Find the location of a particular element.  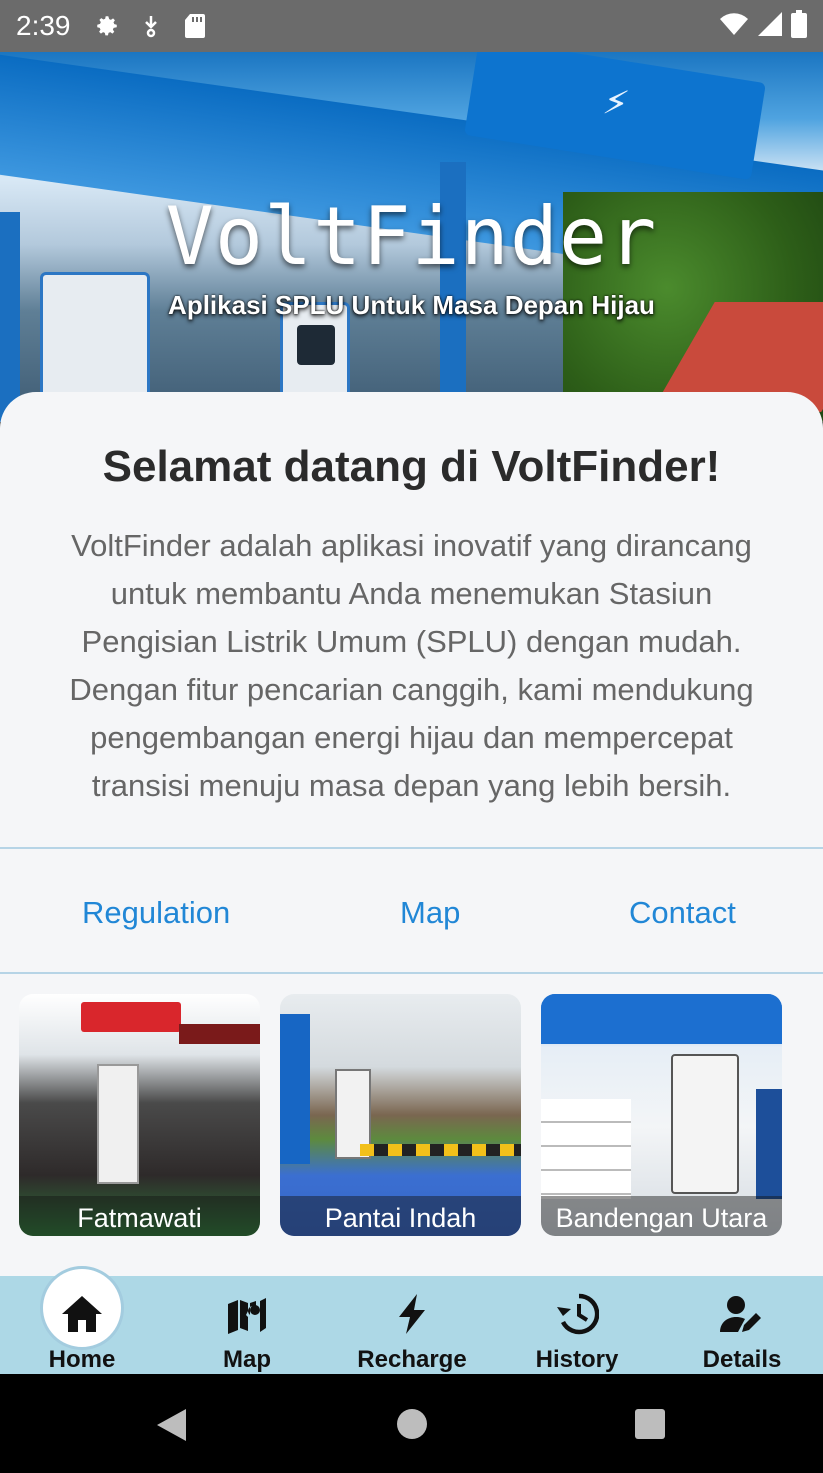

download-icon is located at coordinates (151, 26).